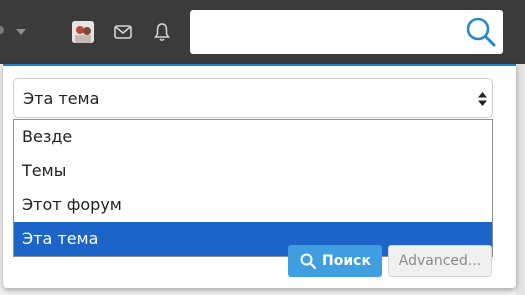 This screenshot has height=295, width=525. I want to click on search-button: Поиск, so click(335, 261).